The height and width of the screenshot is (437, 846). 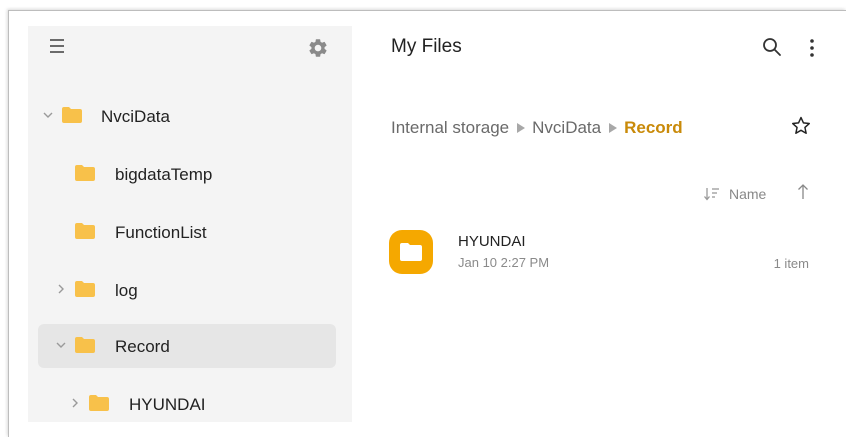 I want to click on sort-icon, so click(x=711, y=194).